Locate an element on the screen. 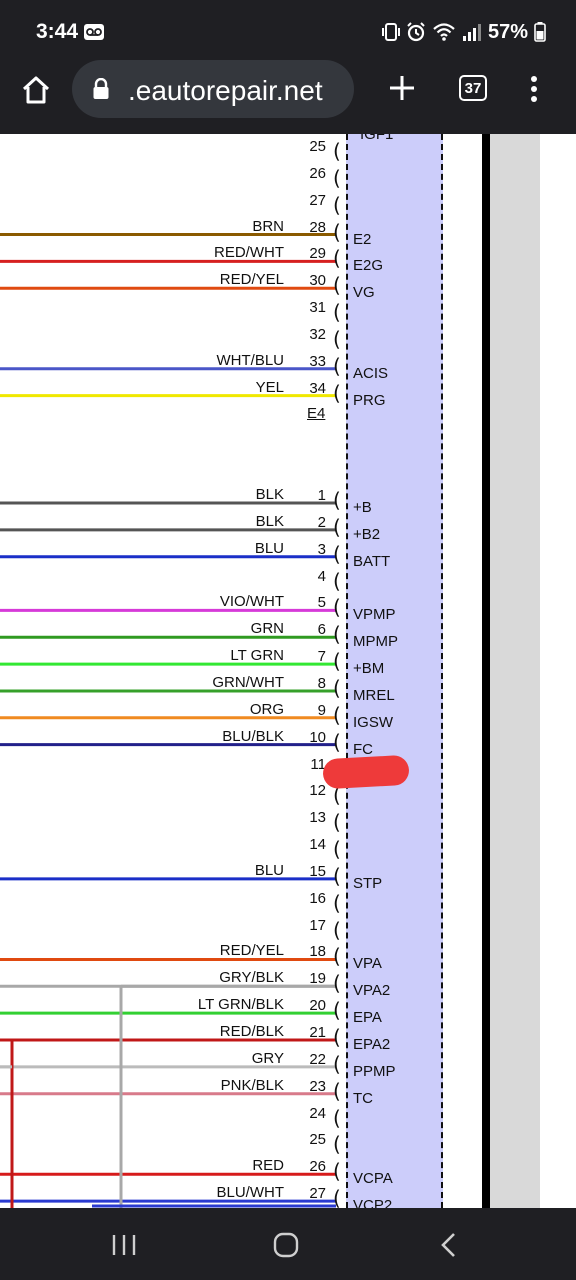 The height and width of the screenshot is (1280, 576). new-tab-icon is located at coordinates (402, 88).